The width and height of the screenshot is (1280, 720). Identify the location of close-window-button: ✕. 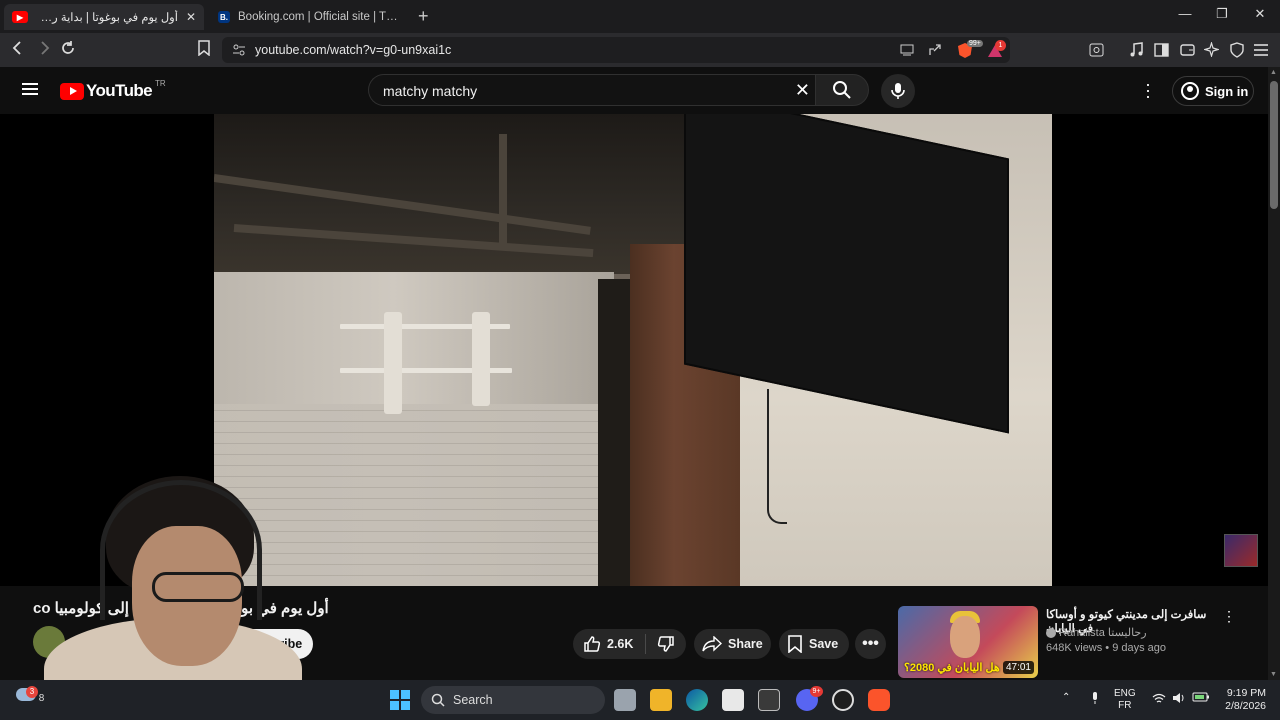
(1260, 14).